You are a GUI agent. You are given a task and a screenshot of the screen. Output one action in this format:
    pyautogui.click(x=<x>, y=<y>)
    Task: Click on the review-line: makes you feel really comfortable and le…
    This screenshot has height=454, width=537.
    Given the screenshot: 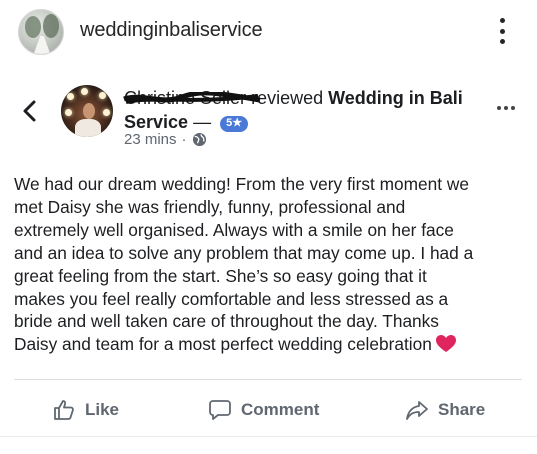 What is the action you would take?
    pyautogui.click(x=231, y=298)
    